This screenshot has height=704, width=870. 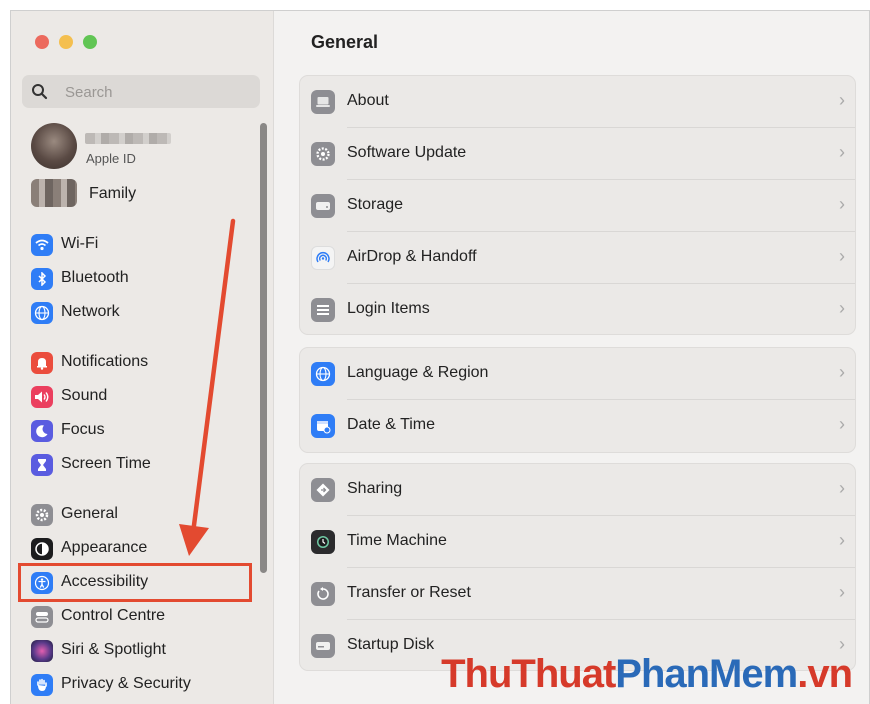 What do you see at coordinates (42, 515) in the screenshot?
I see `gear-icon` at bounding box center [42, 515].